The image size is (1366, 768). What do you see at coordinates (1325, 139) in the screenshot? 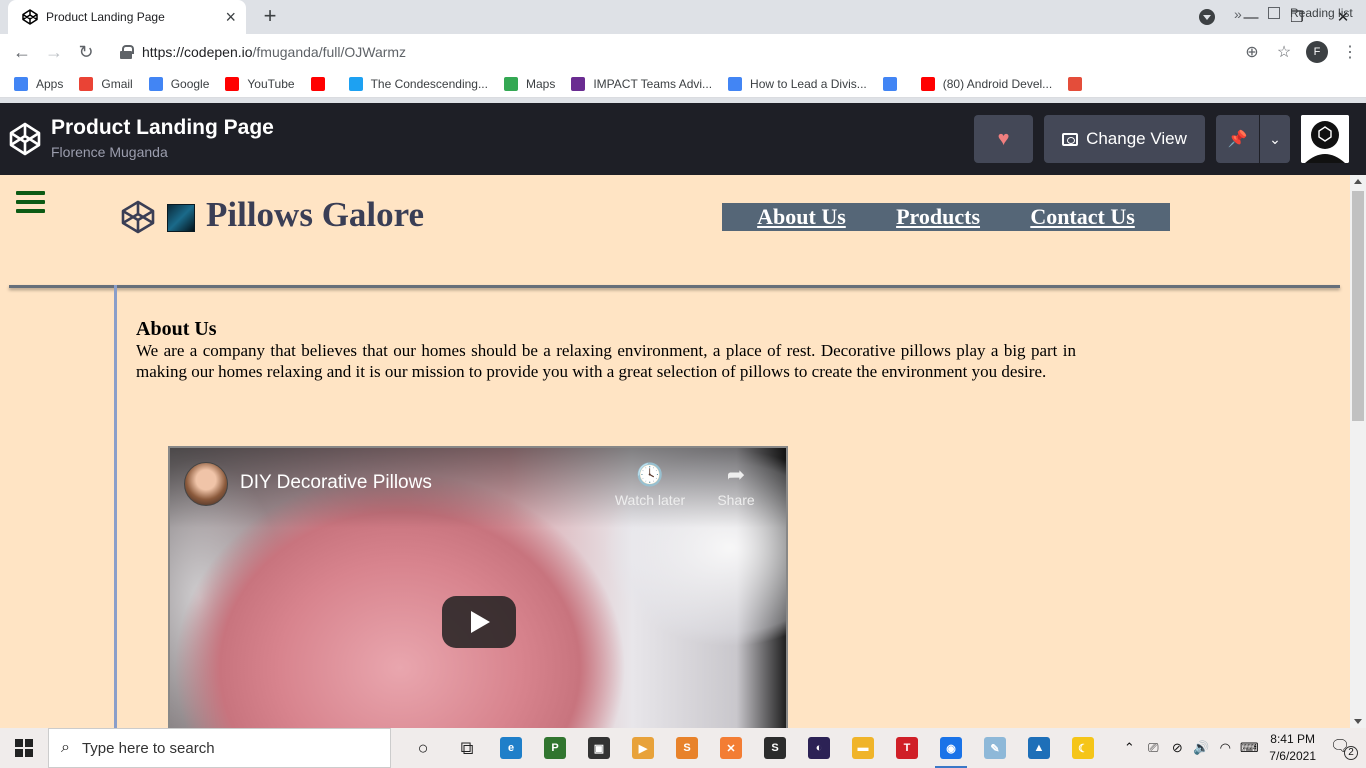
I see `user-avatar` at bounding box center [1325, 139].